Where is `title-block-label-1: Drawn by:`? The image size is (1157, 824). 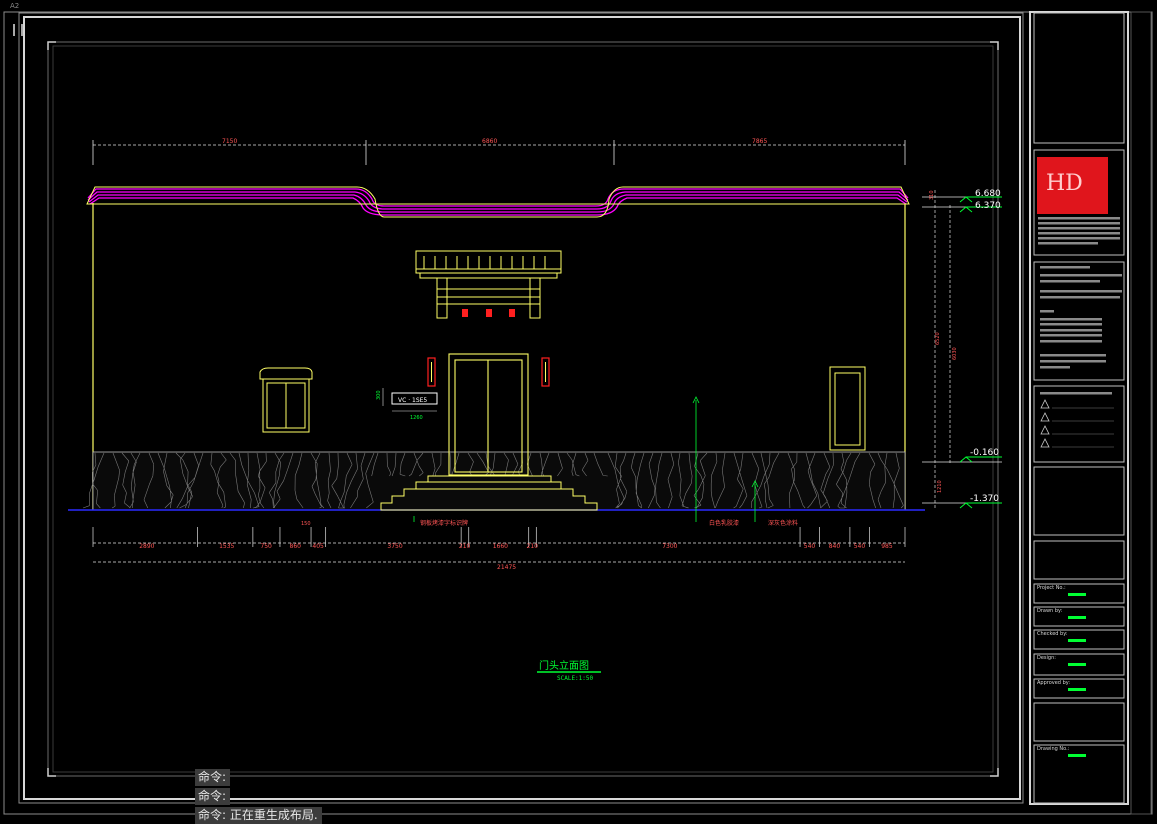 title-block-label-1: Drawn by: is located at coordinates (1050, 611).